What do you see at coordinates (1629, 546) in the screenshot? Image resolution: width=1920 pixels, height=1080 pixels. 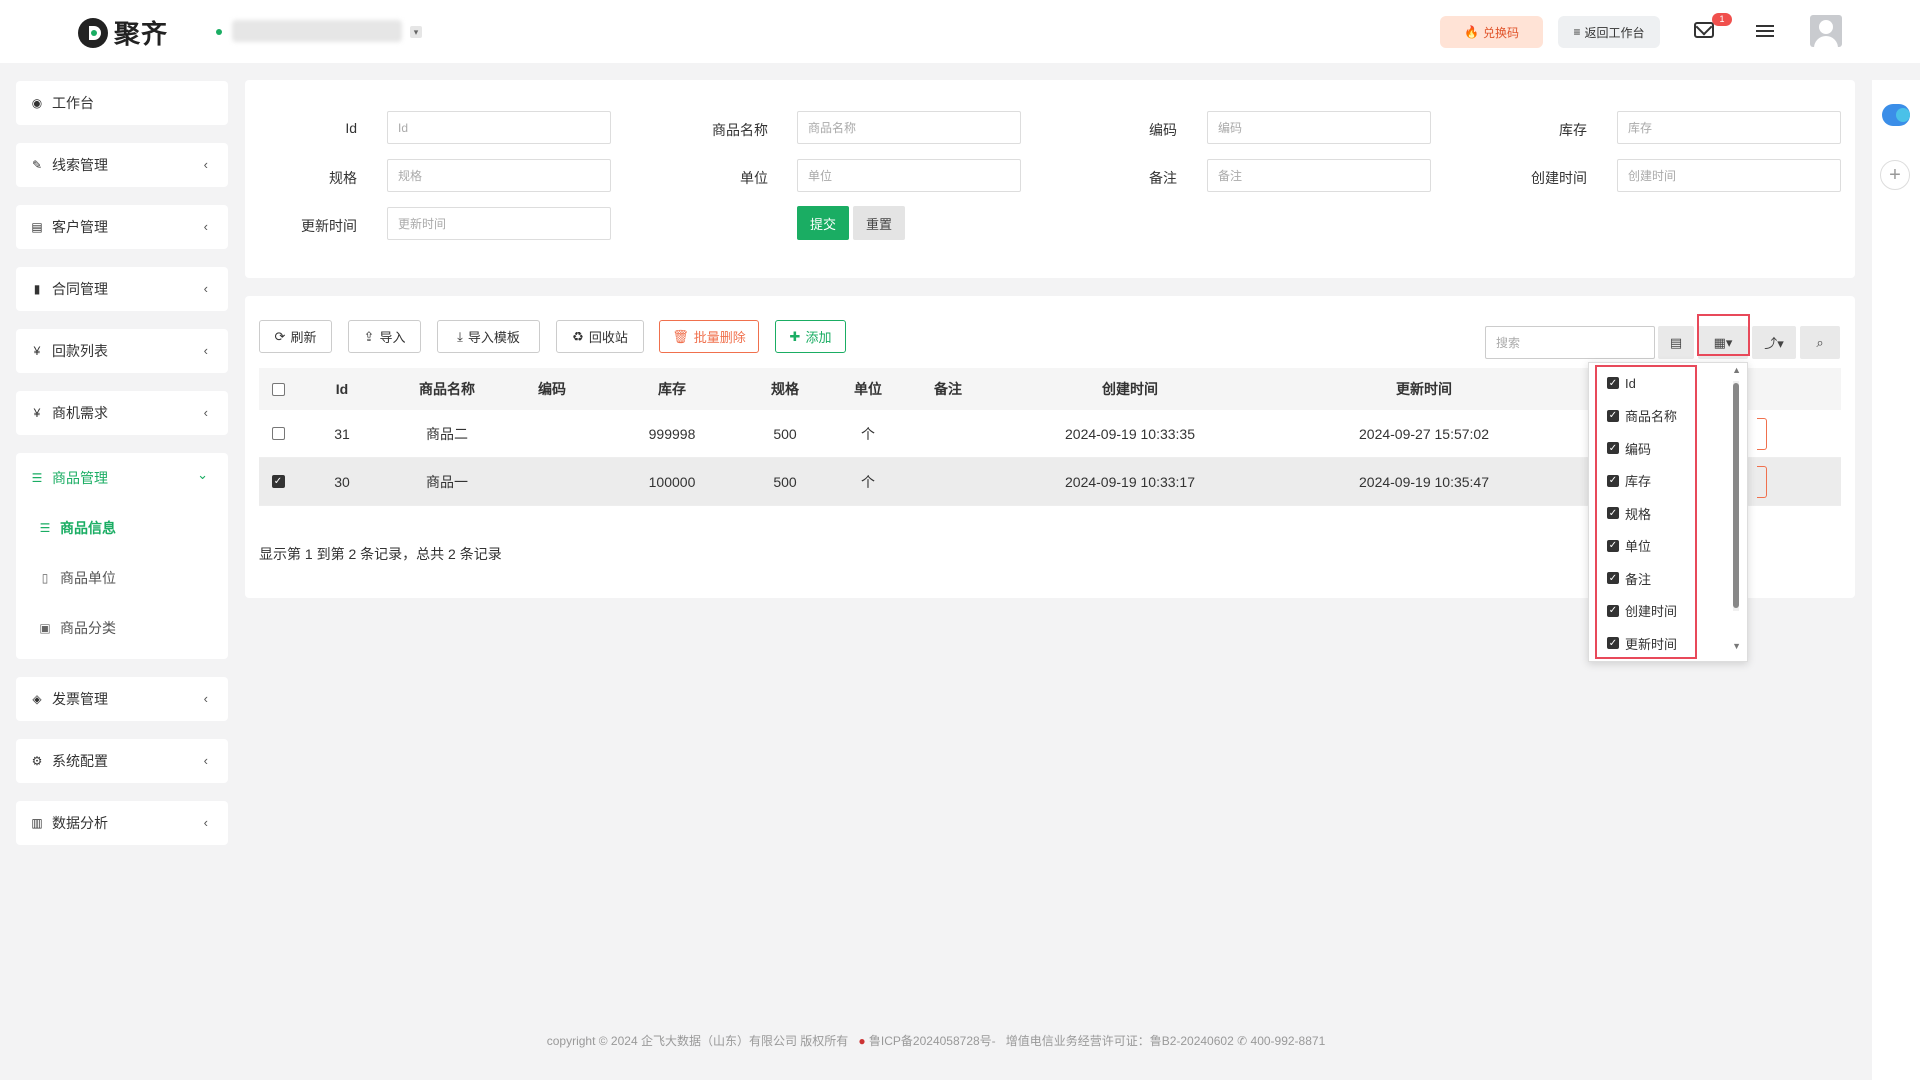 I see `column-toggle-option: ✓ 单位` at bounding box center [1629, 546].